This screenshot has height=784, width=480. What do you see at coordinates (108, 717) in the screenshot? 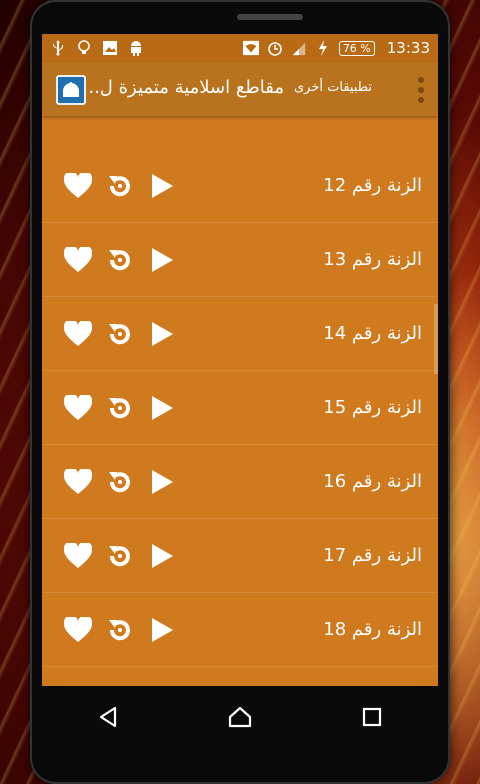
I see `back-icon` at bounding box center [108, 717].